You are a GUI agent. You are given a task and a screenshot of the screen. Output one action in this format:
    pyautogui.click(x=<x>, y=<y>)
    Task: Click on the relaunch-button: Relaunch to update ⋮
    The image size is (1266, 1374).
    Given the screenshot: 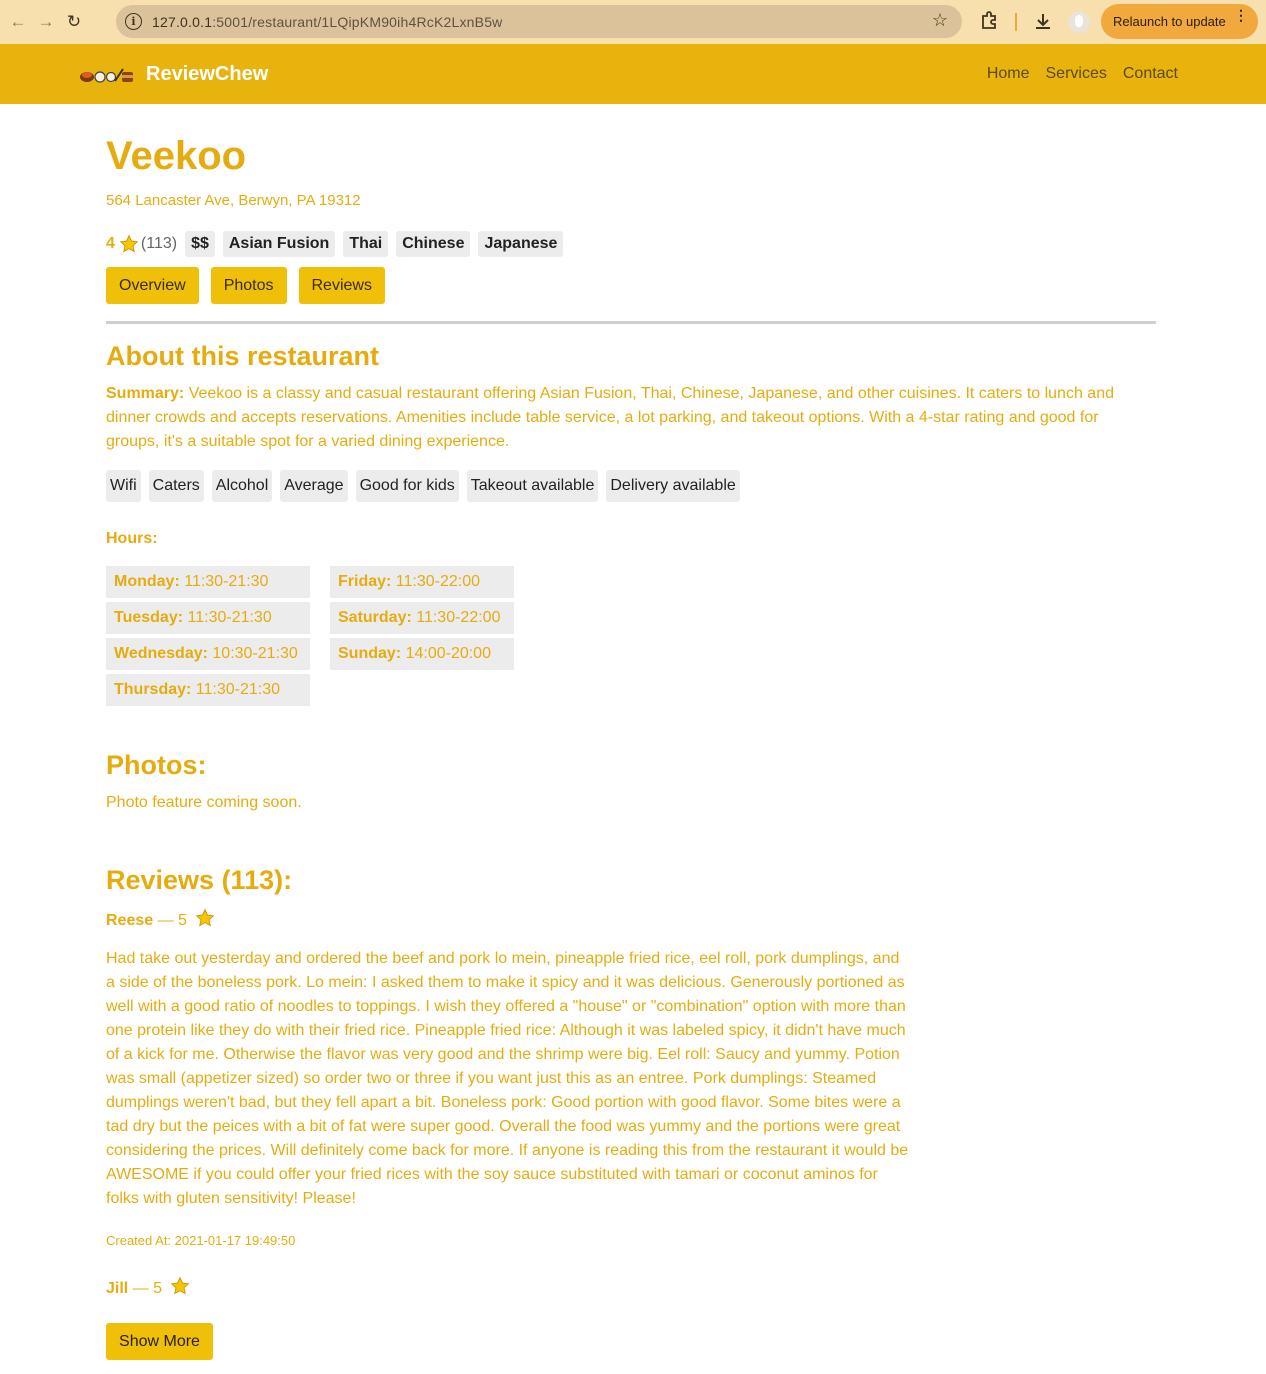 What is the action you would take?
    pyautogui.click(x=1179, y=21)
    